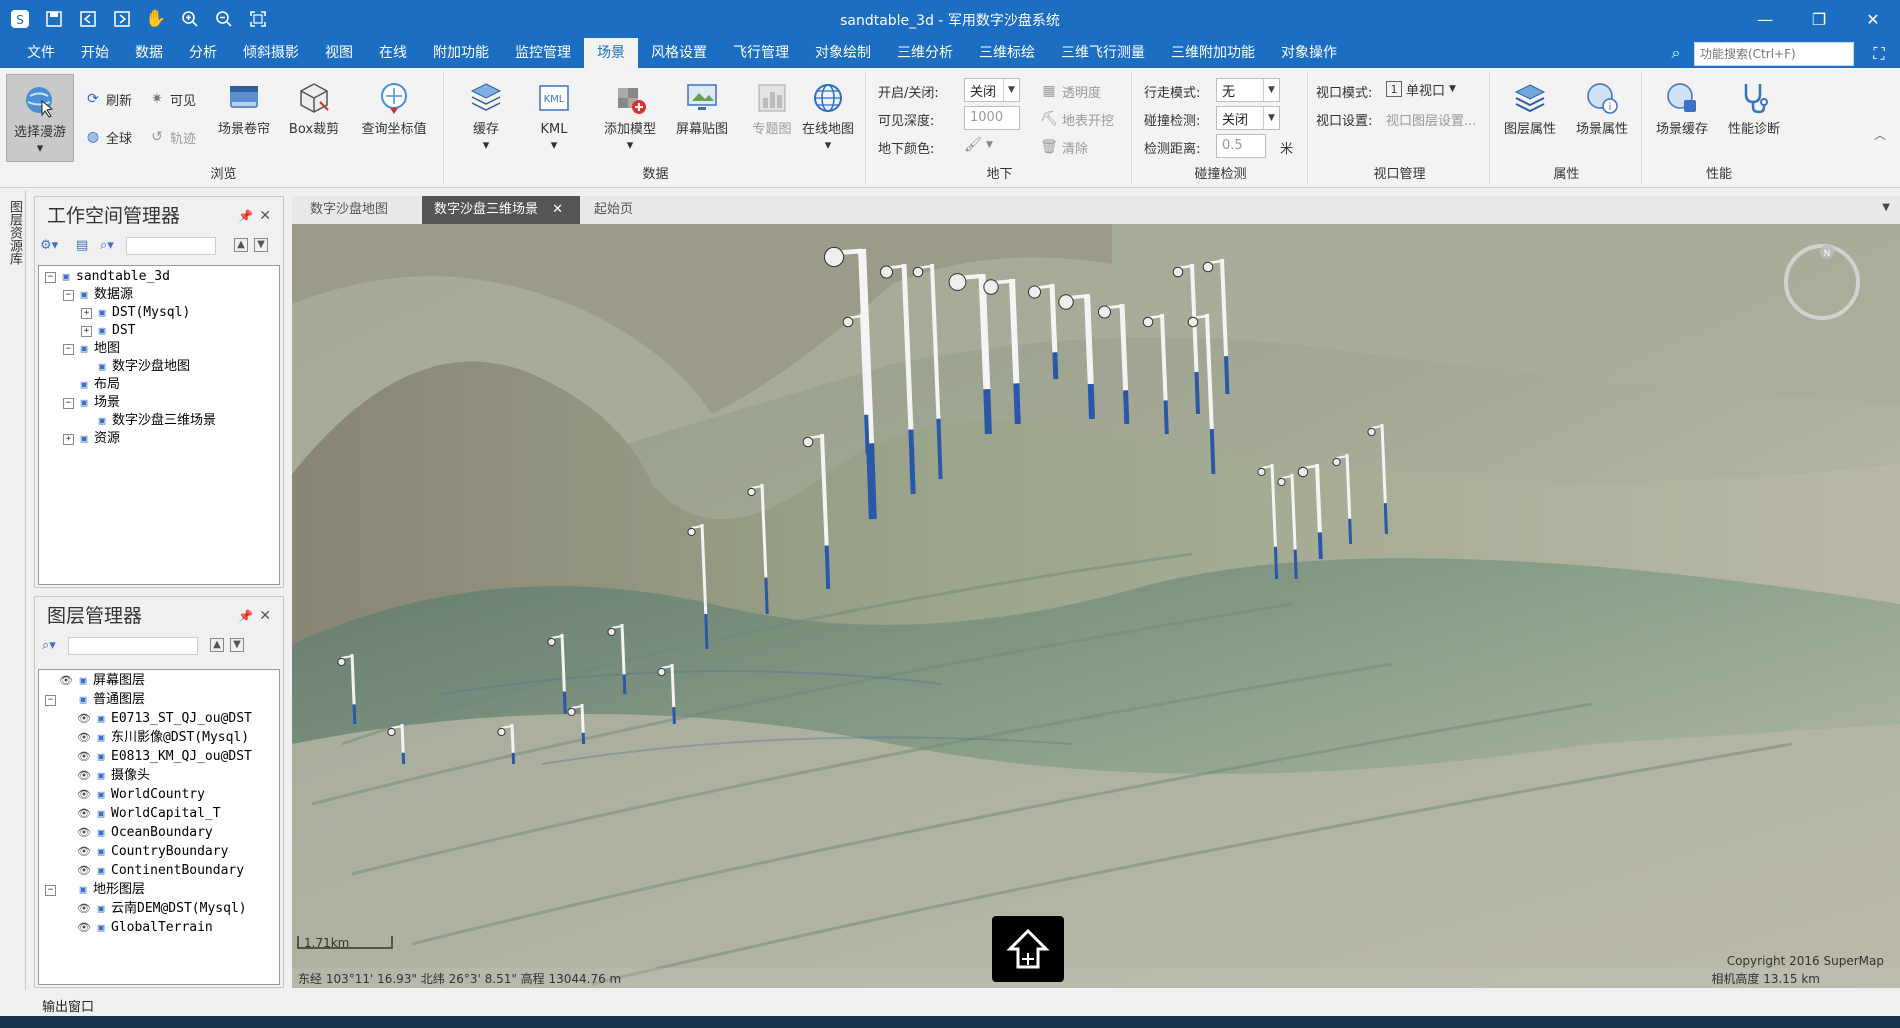 The width and height of the screenshot is (1900, 1028). Describe the element at coordinates (1602, 116) in the screenshot. I see `scene-attr-button: i 场景属性` at that location.